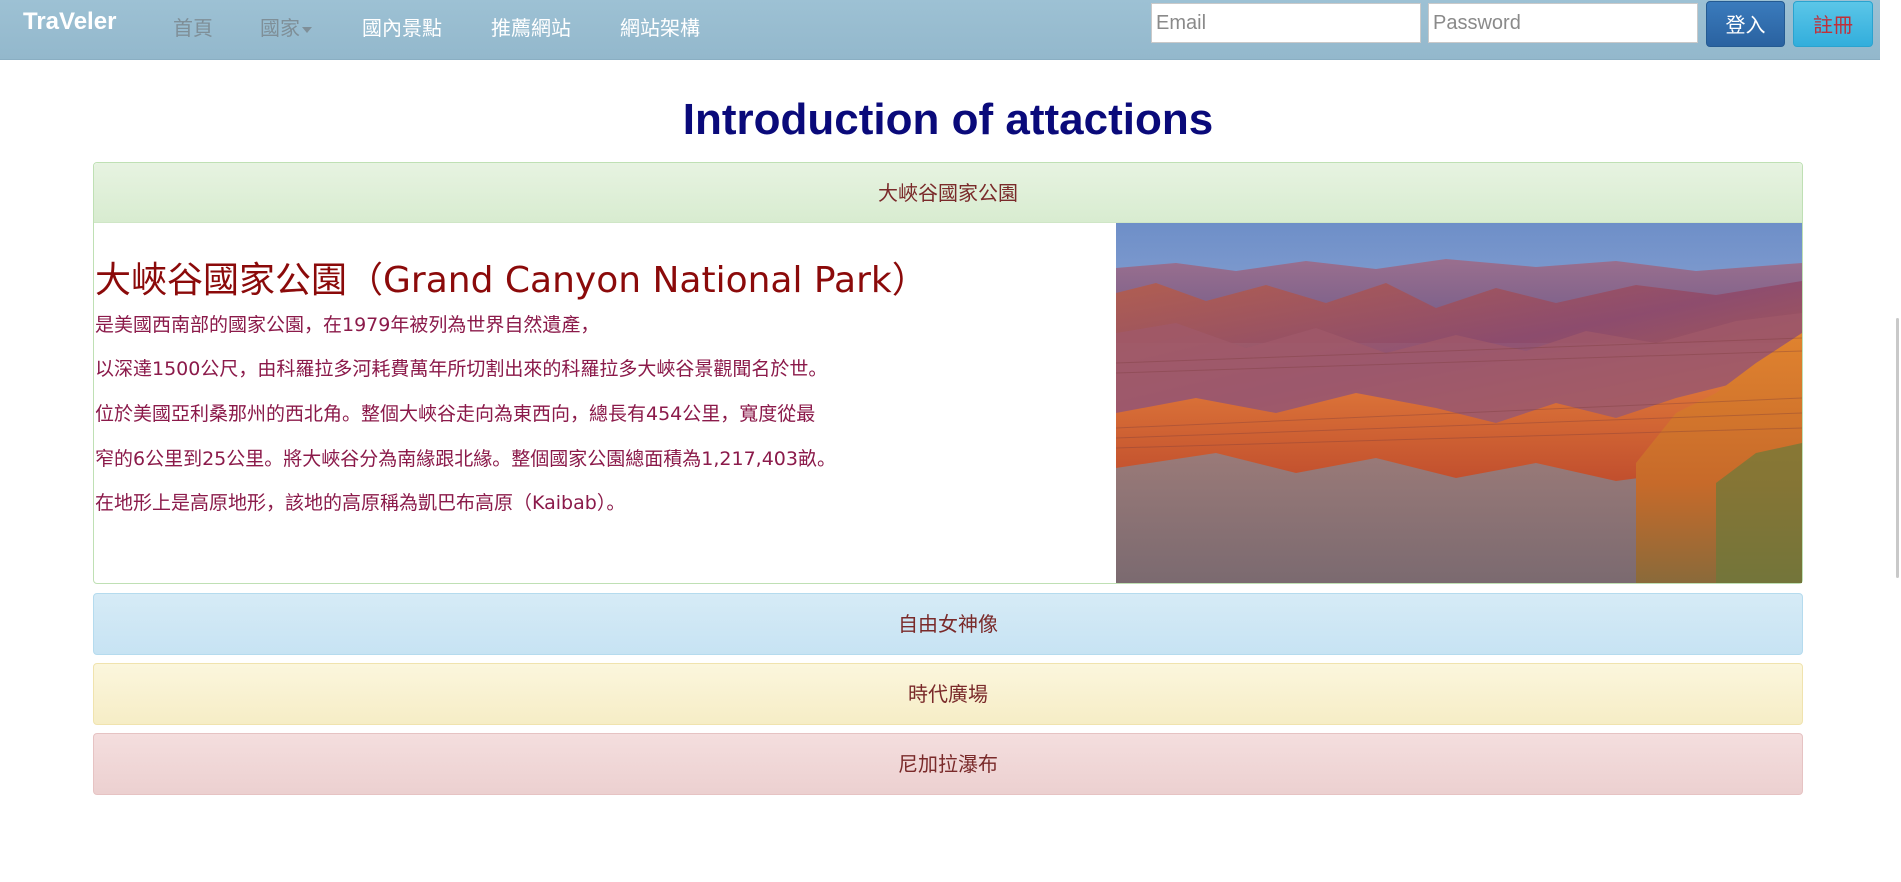 The height and width of the screenshot is (882, 1901). I want to click on nav-home: 首頁, so click(193, 26).